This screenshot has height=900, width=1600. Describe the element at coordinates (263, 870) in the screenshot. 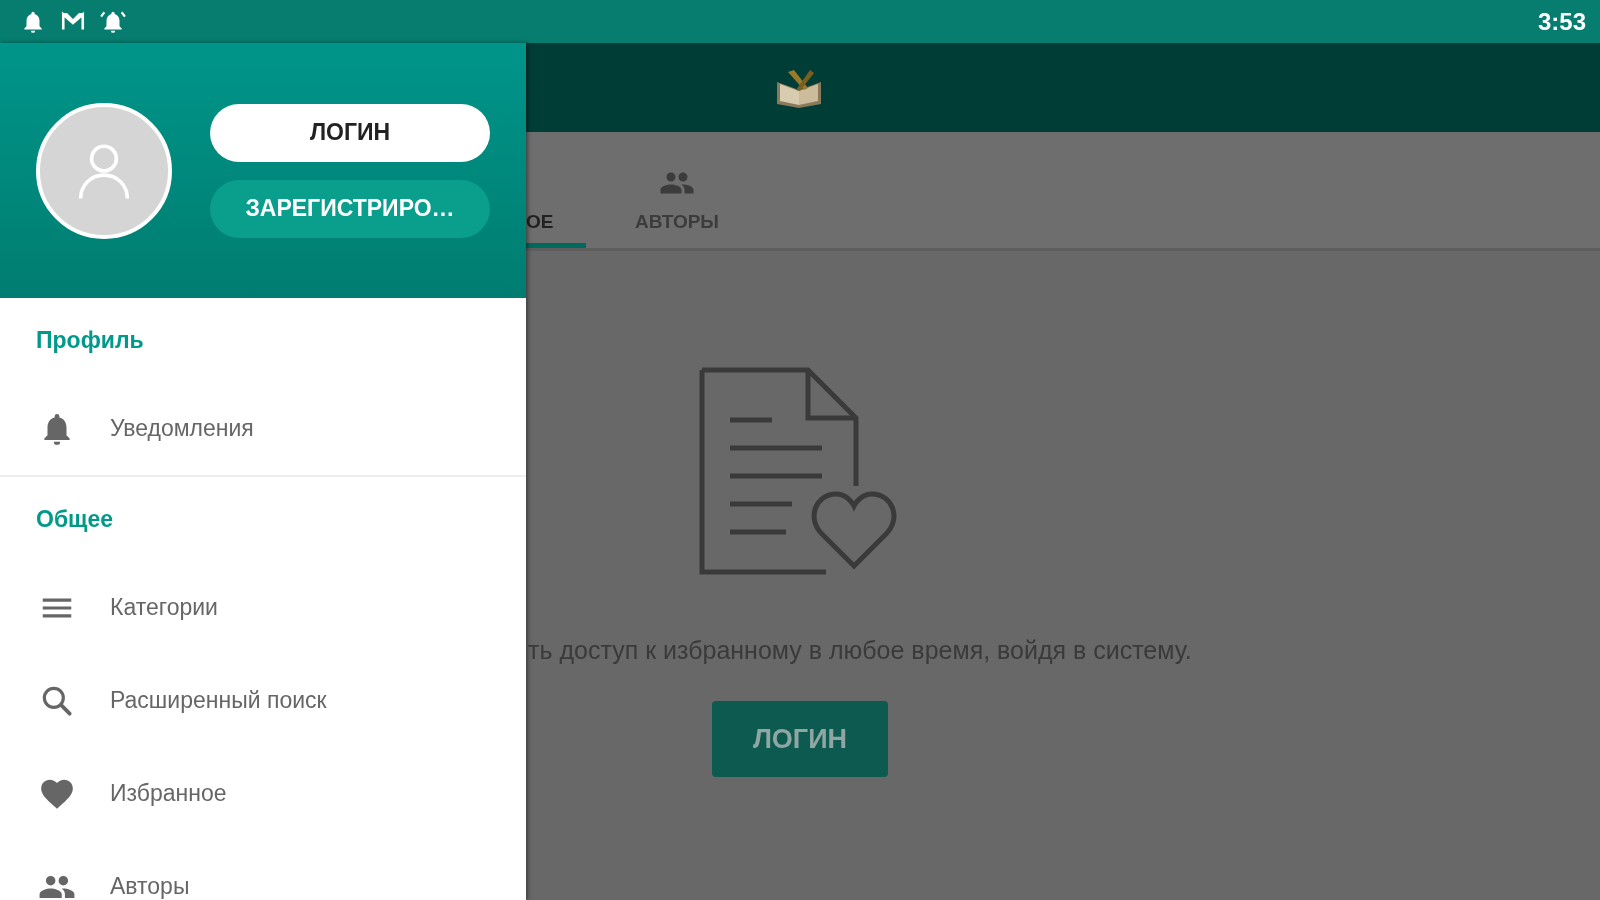

I see `drawer-item: Авторы` at that location.